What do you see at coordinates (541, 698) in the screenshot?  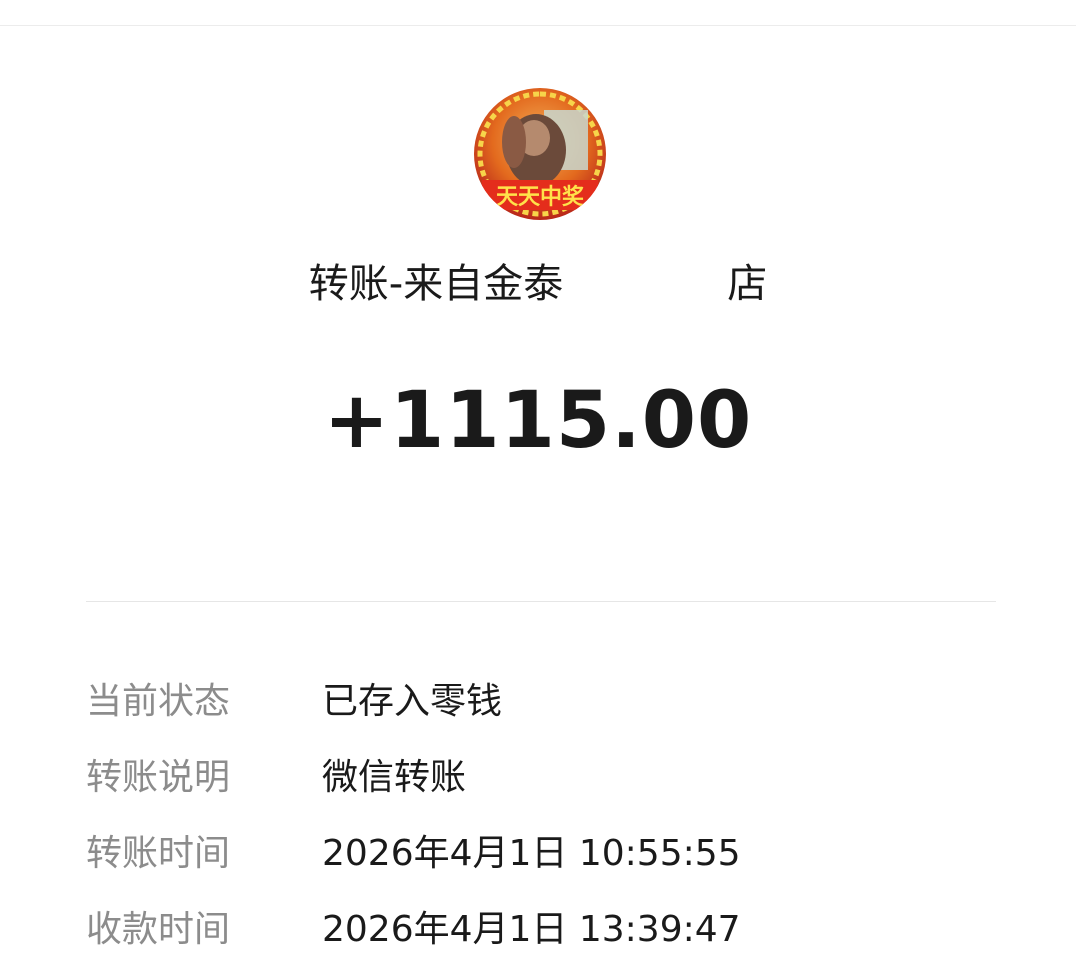 I see `detail-row-status: 当前状态 已存入零钱` at bounding box center [541, 698].